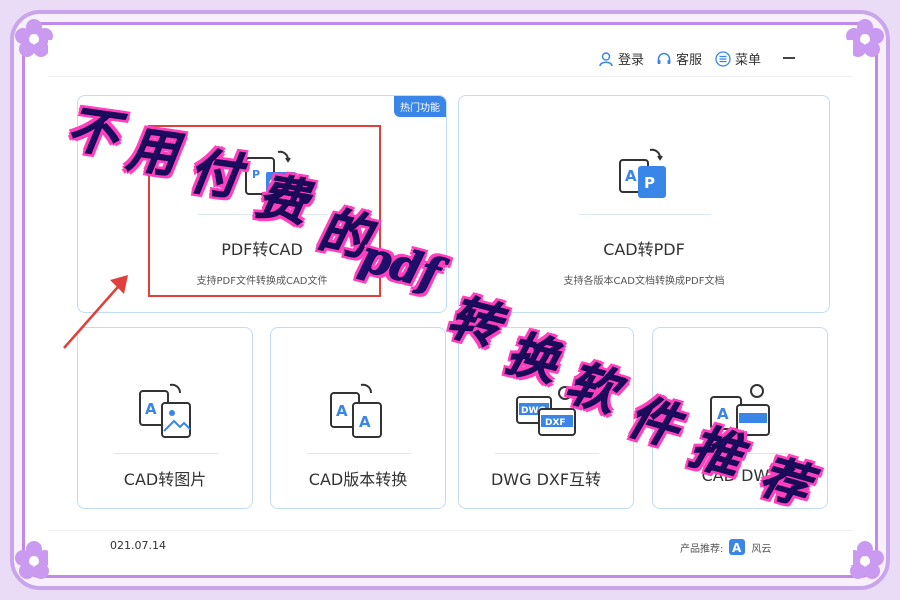  What do you see at coordinates (631, 60) in the screenshot?
I see `login-label: 登录` at bounding box center [631, 60].